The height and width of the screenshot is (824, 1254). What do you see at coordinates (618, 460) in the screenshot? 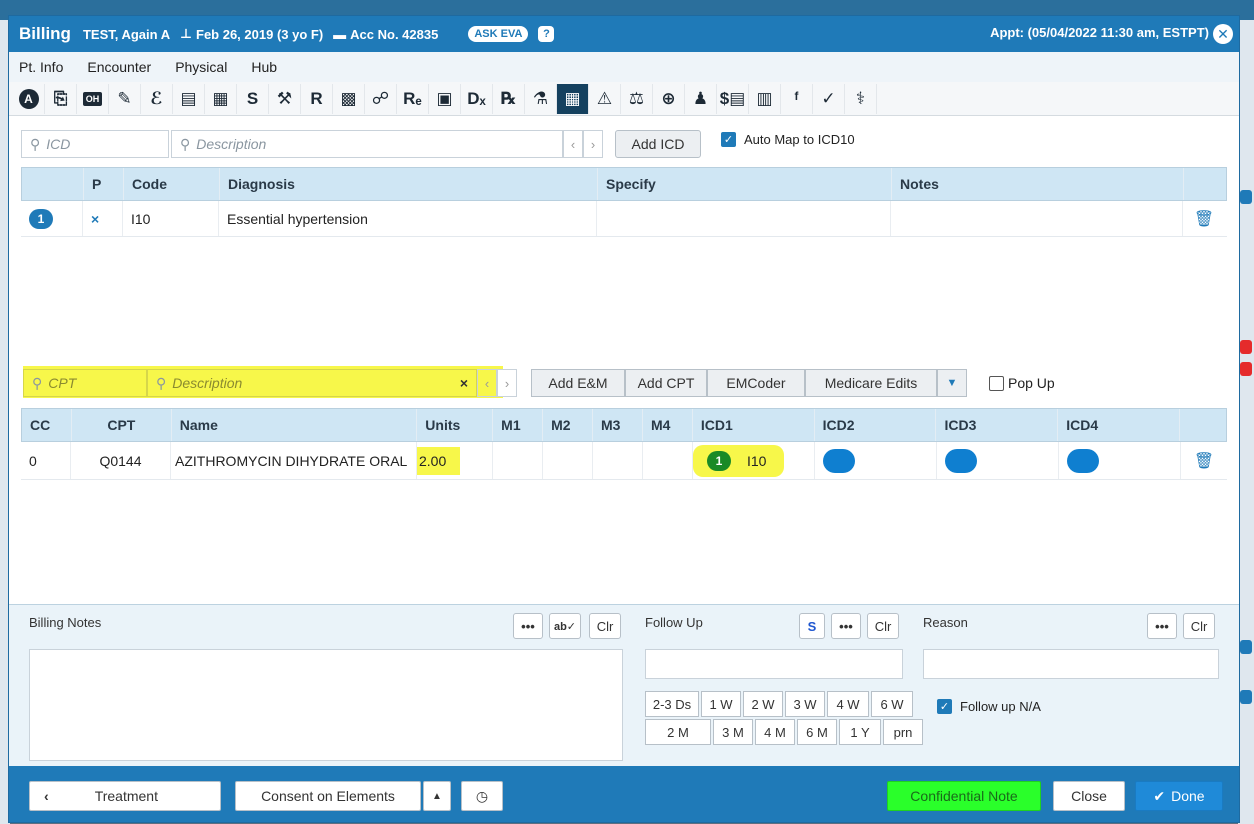
I see `cpt-m3-cell` at bounding box center [618, 460].